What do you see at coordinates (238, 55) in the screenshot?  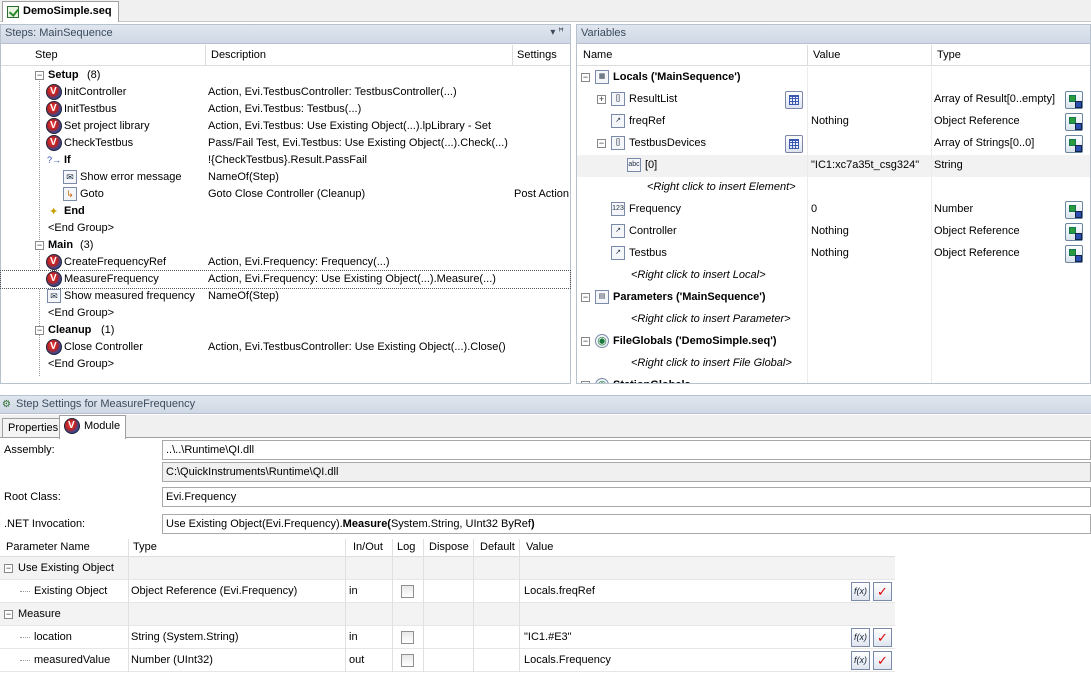 I see `col-description: Description` at bounding box center [238, 55].